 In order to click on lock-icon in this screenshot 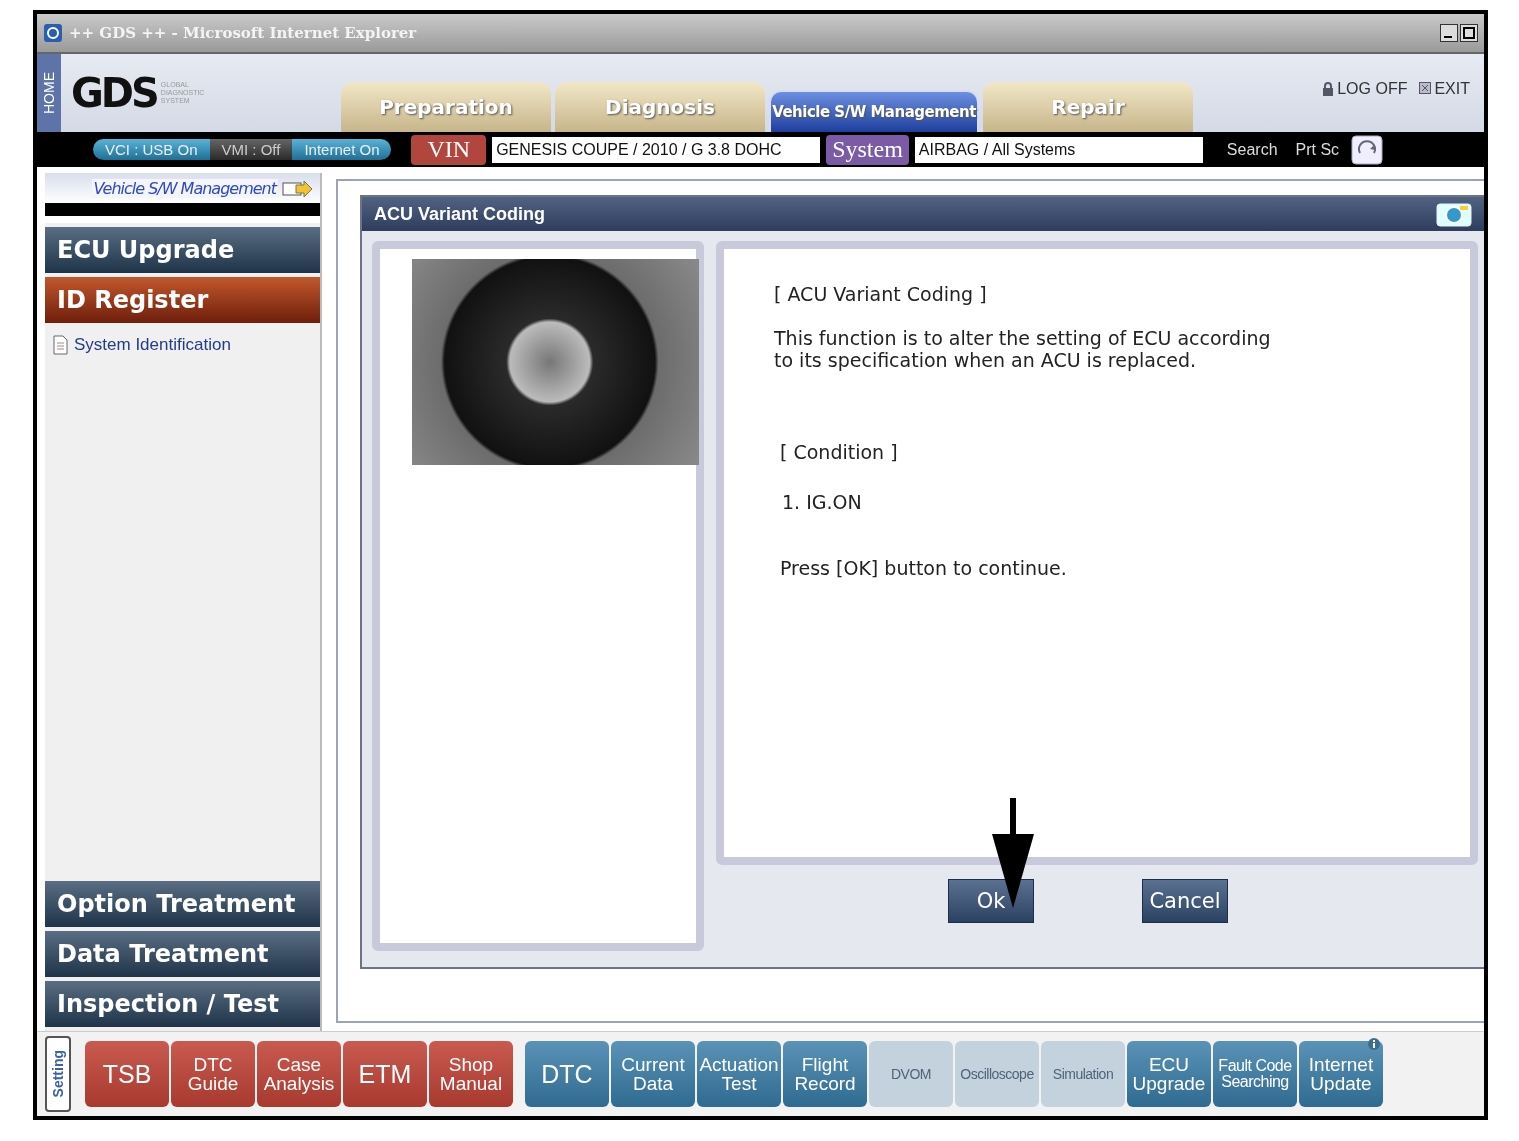, I will do `click(1328, 89)`.